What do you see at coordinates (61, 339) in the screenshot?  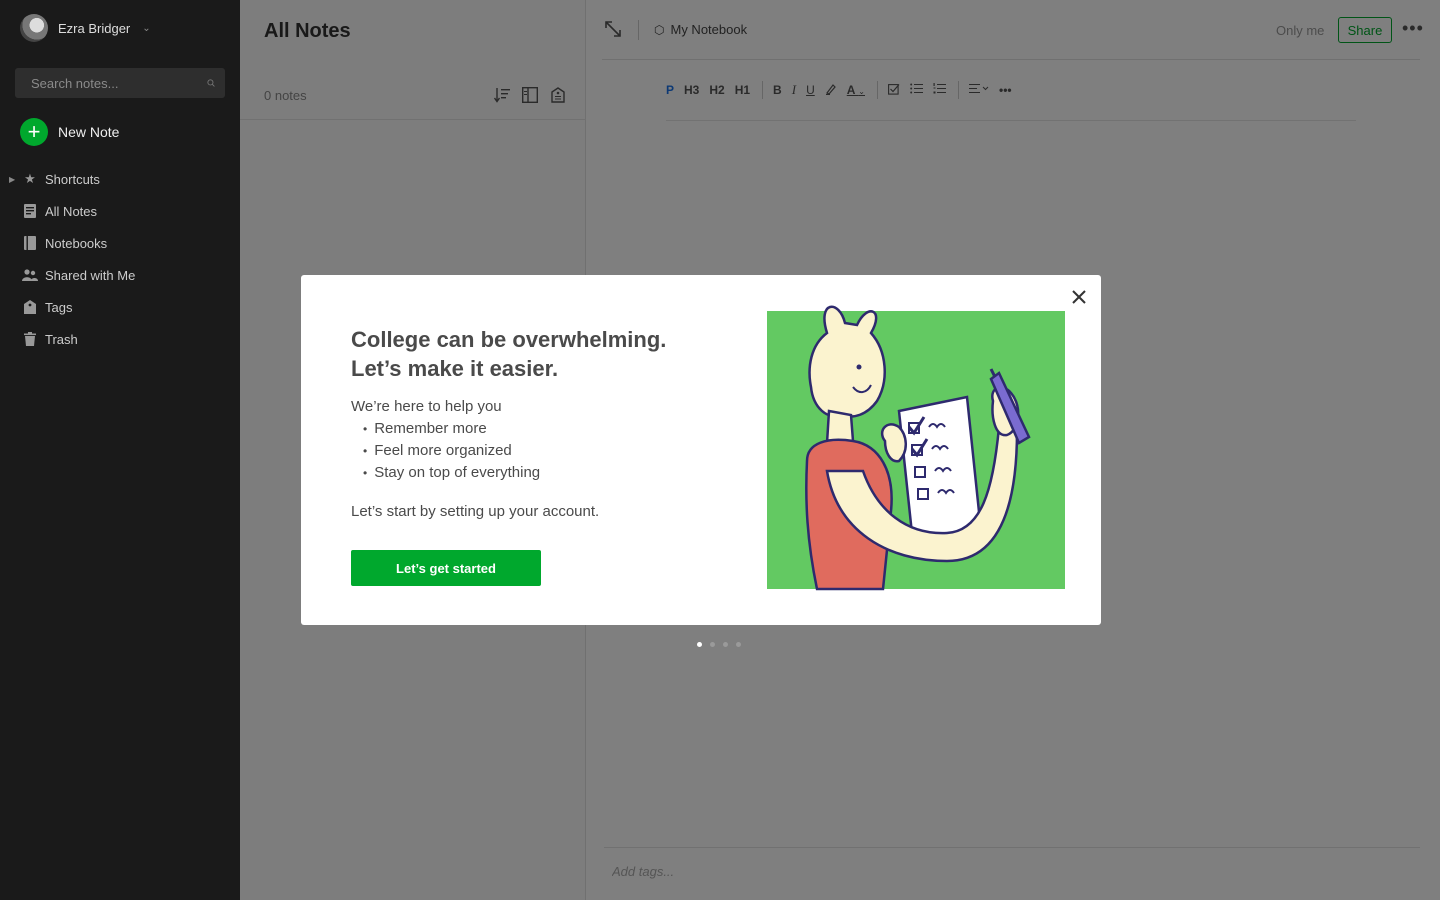 I see `sidebar-item-label: Trash` at bounding box center [61, 339].